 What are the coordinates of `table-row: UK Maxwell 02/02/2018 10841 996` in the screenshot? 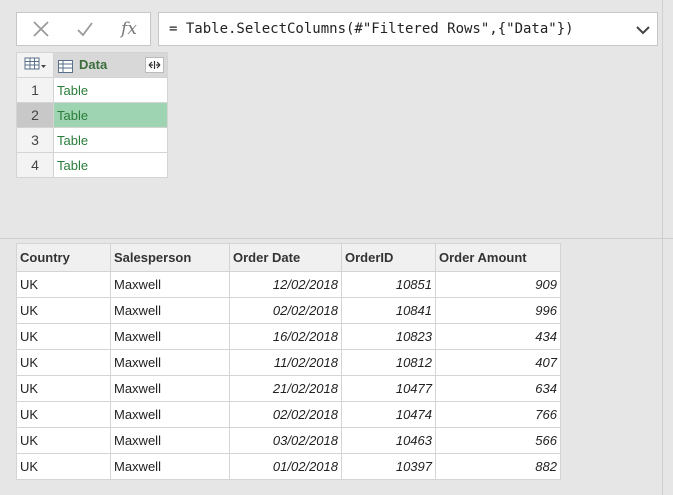 It's located at (288, 310).